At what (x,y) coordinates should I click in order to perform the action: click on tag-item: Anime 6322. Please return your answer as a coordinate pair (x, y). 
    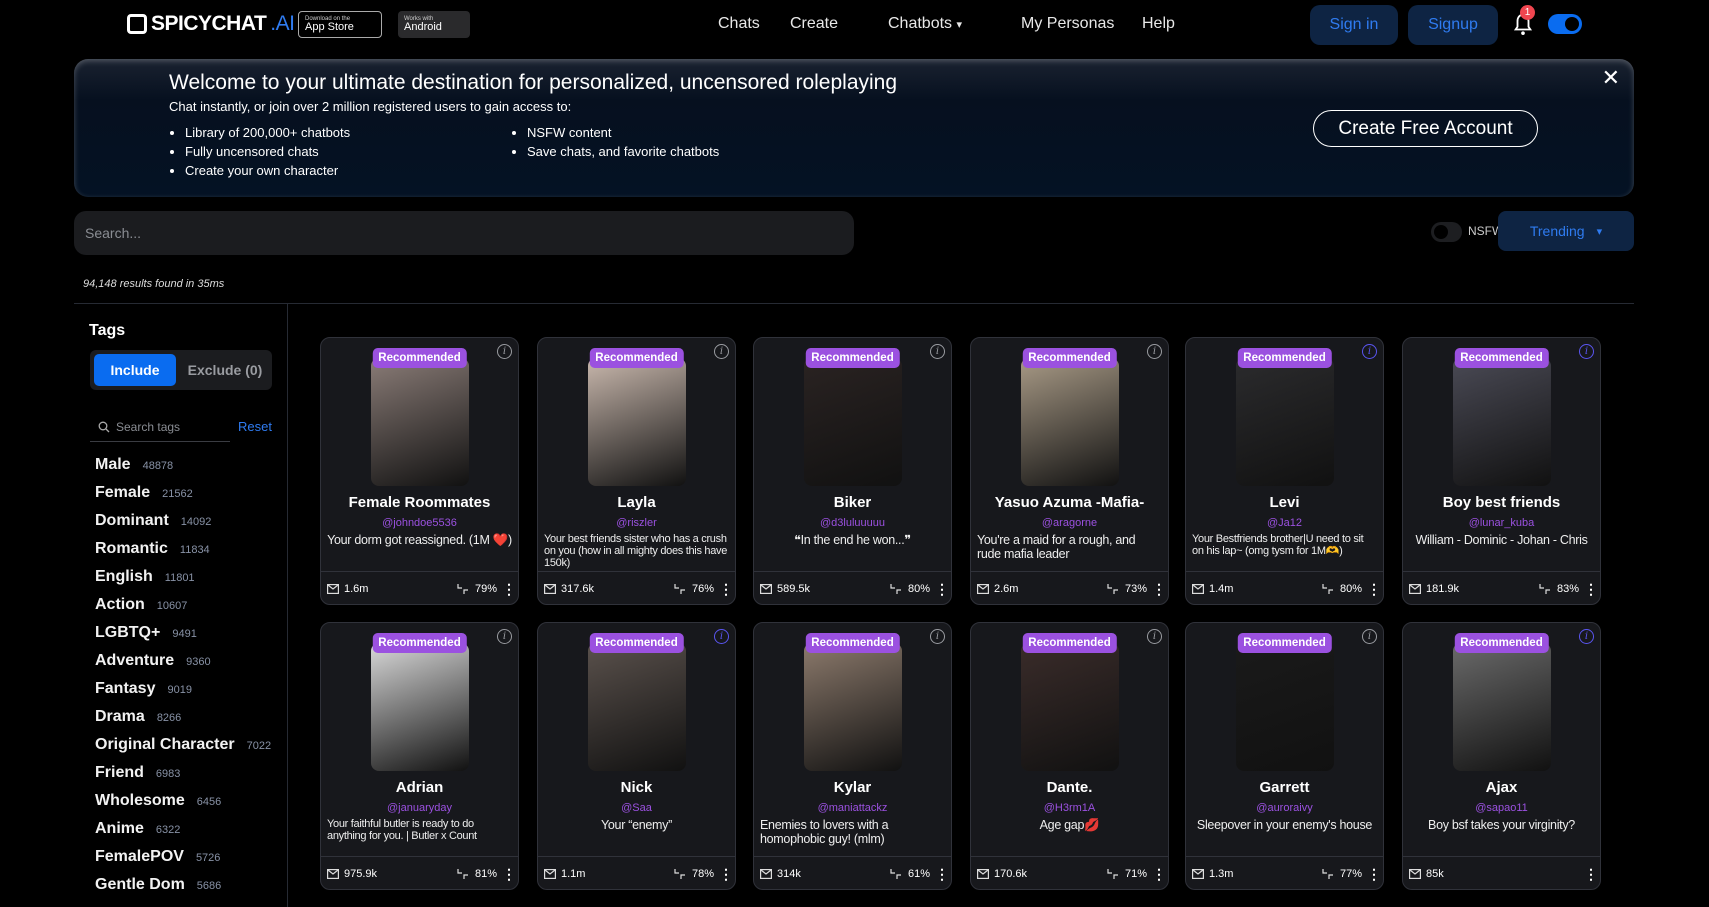
    Looking at the image, I should click on (183, 834).